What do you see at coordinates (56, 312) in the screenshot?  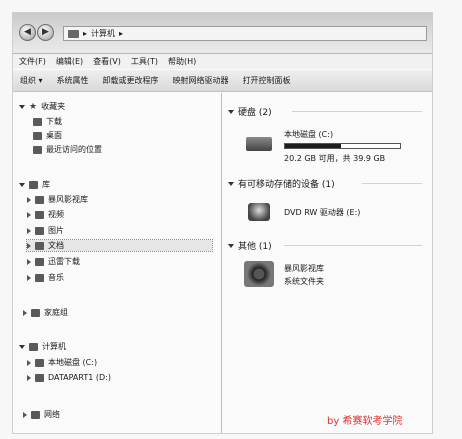 I see `nav-homegroup-label: 家庭组` at bounding box center [56, 312].